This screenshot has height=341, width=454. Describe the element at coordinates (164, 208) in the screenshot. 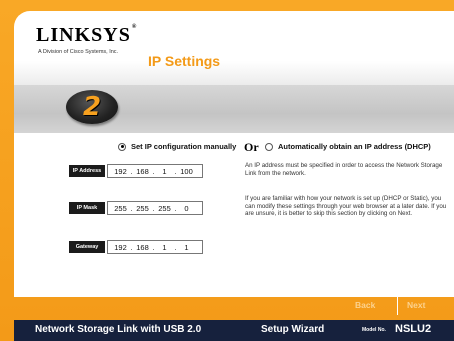

I see `ip-mask-octet-3: 255` at that location.